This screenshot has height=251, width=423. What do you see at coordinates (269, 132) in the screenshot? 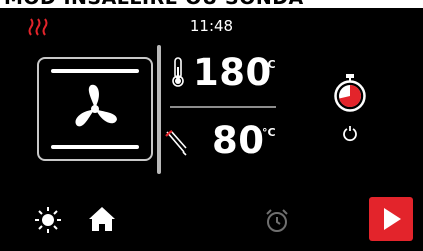
I see `probe-temperature-unit: °C` at bounding box center [269, 132].